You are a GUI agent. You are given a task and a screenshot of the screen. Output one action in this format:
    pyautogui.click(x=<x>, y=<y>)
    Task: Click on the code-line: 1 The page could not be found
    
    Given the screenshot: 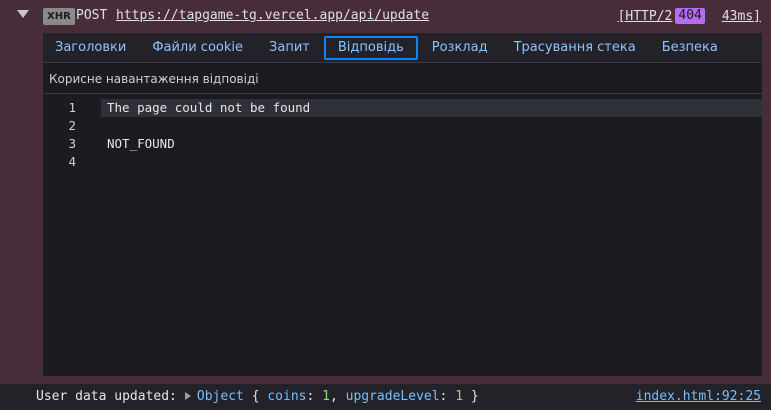 What is the action you would take?
    pyautogui.click(x=402, y=108)
    